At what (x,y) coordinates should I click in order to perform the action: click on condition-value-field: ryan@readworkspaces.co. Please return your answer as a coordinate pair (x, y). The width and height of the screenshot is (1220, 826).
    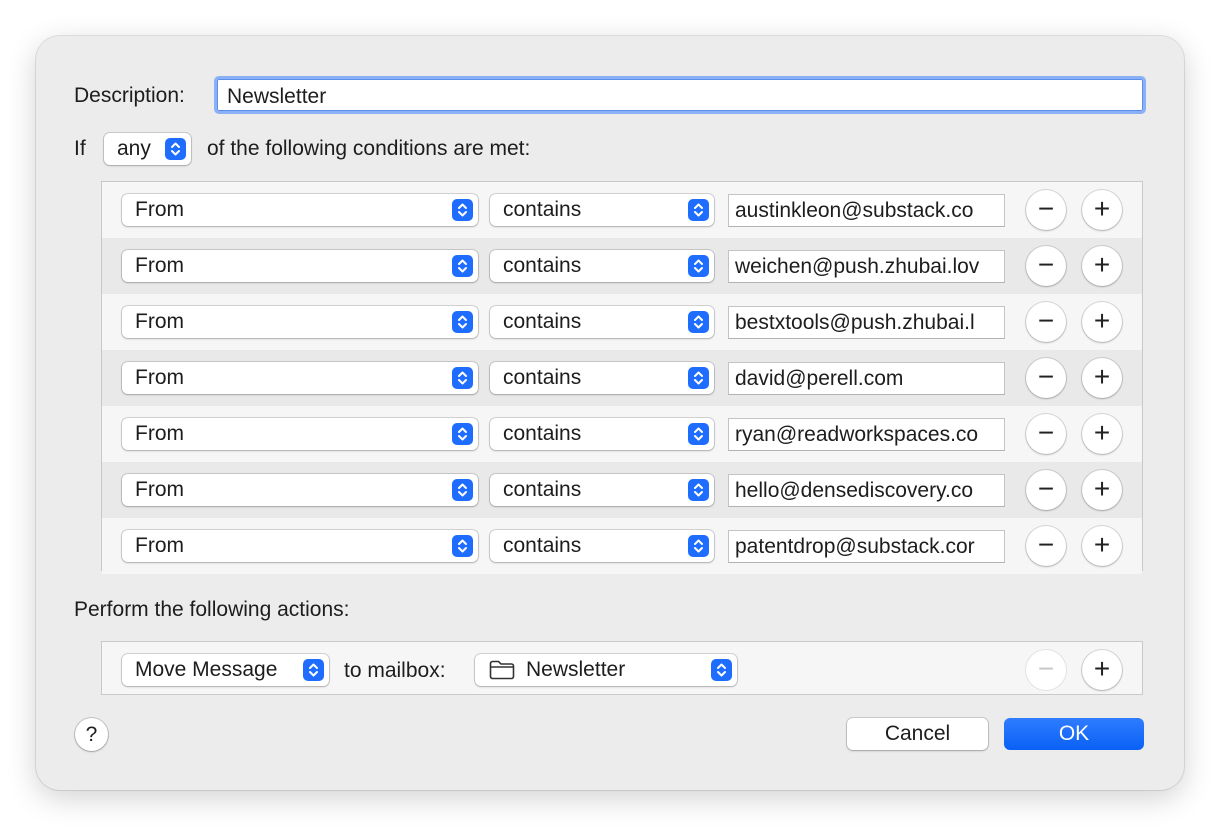
    Looking at the image, I should click on (866, 434).